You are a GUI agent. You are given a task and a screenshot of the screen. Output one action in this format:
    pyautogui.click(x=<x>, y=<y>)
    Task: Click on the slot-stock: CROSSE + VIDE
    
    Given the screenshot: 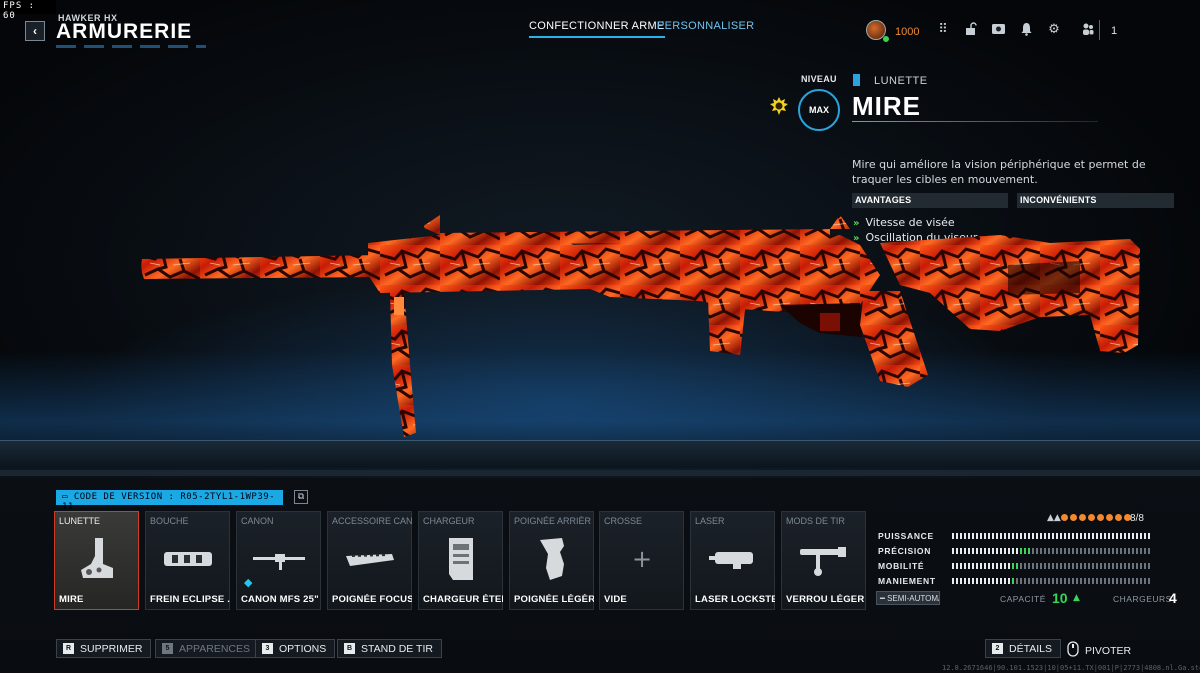 What is the action you would take?
    pyautogui.click(x=641, y=560)
    